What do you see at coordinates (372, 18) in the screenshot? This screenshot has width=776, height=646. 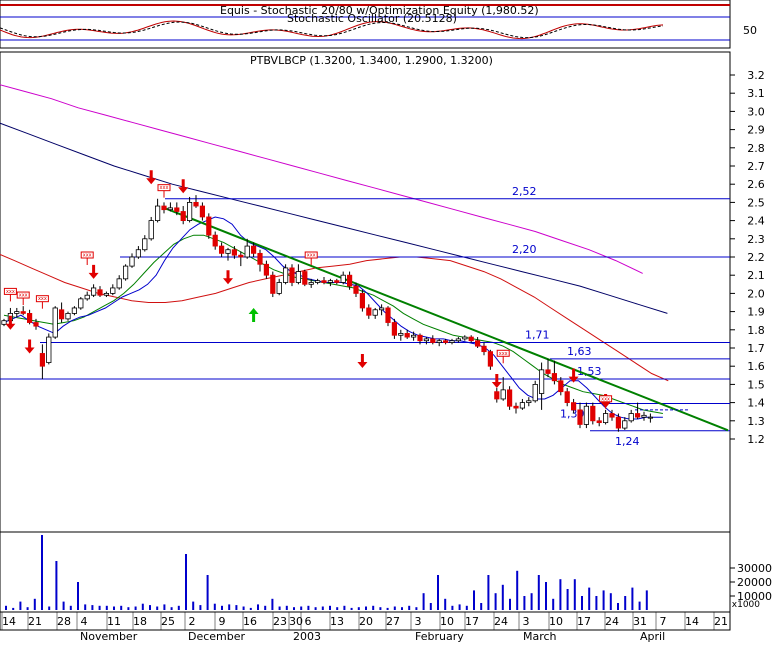 I see `indicator-subtitle: Stochastic Oscillator (20.5128)` at bounding box center [372, 18].